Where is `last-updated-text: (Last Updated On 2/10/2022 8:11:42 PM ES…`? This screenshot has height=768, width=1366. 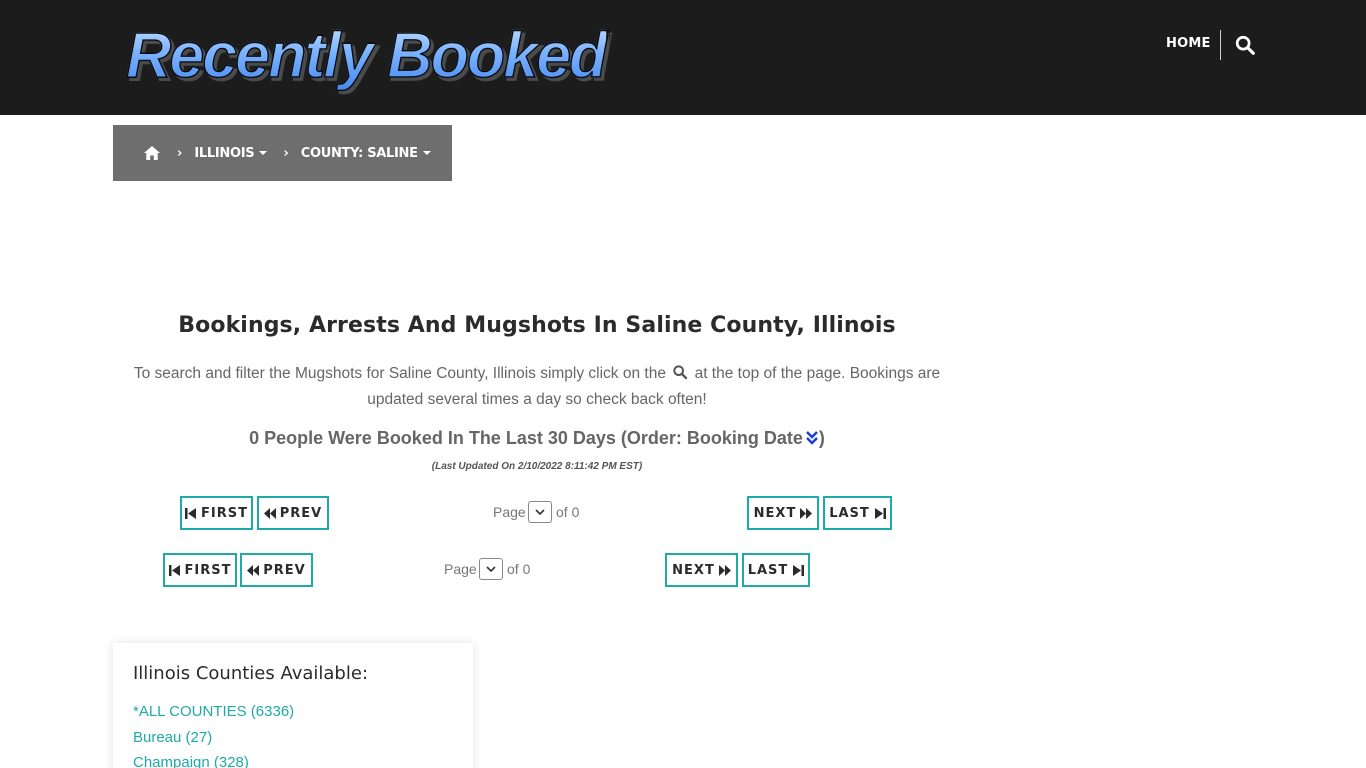 last-updated-text: (Last Updated On 2/10/2022 8:11:42 PM ES… is located at coordinates (537, 466).